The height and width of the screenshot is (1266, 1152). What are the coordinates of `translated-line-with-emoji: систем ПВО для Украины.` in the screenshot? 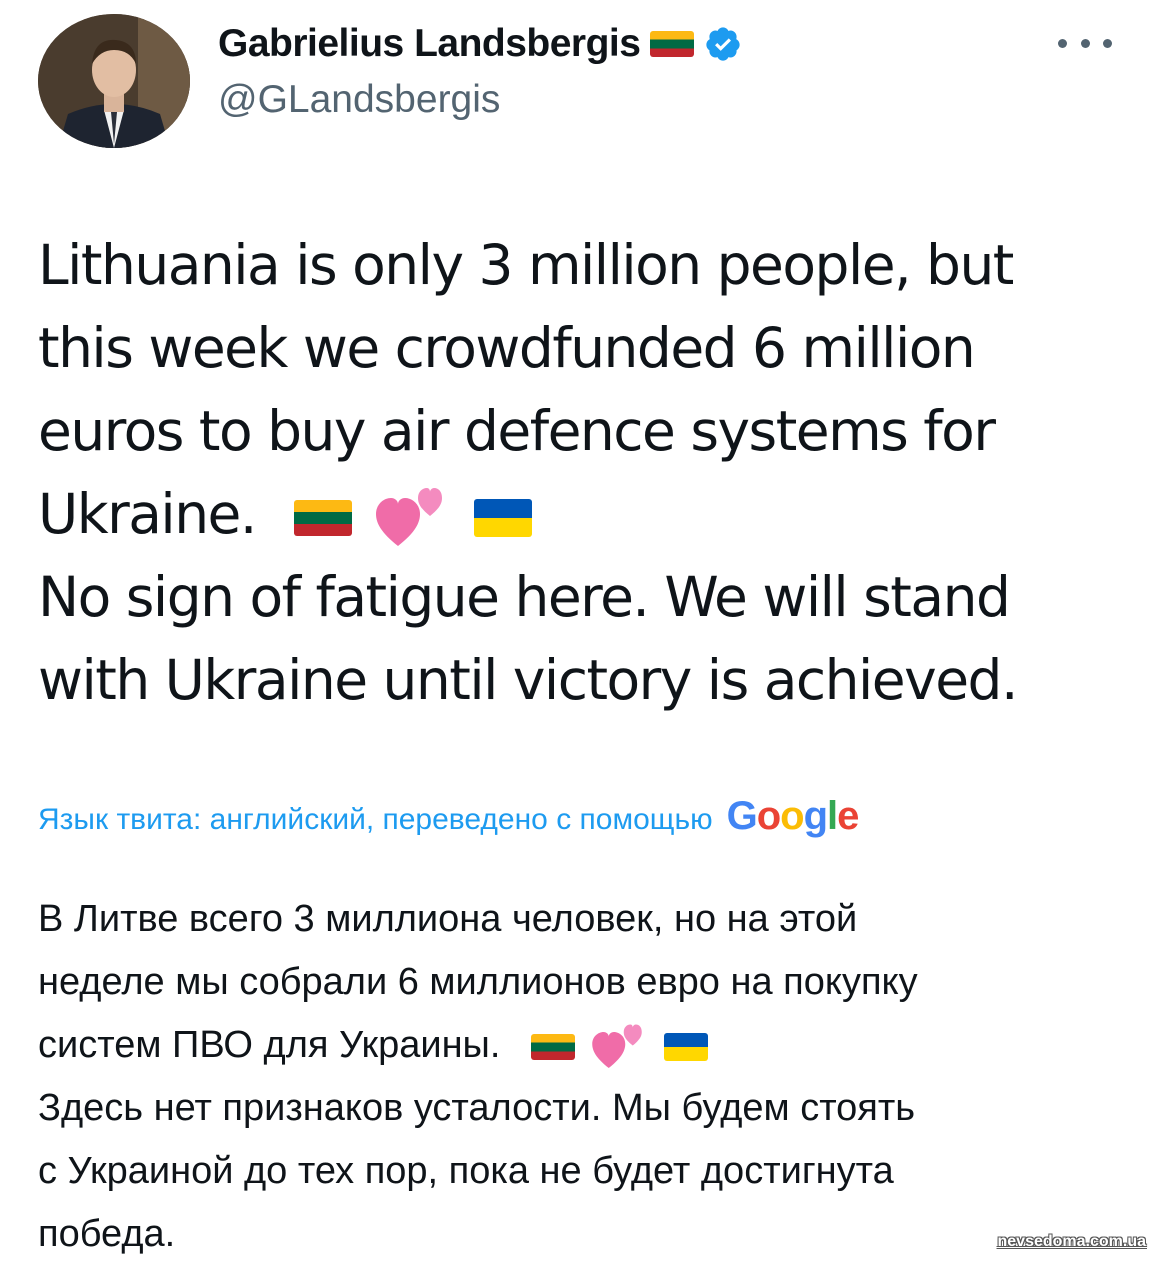 It's located at (583, 1045).